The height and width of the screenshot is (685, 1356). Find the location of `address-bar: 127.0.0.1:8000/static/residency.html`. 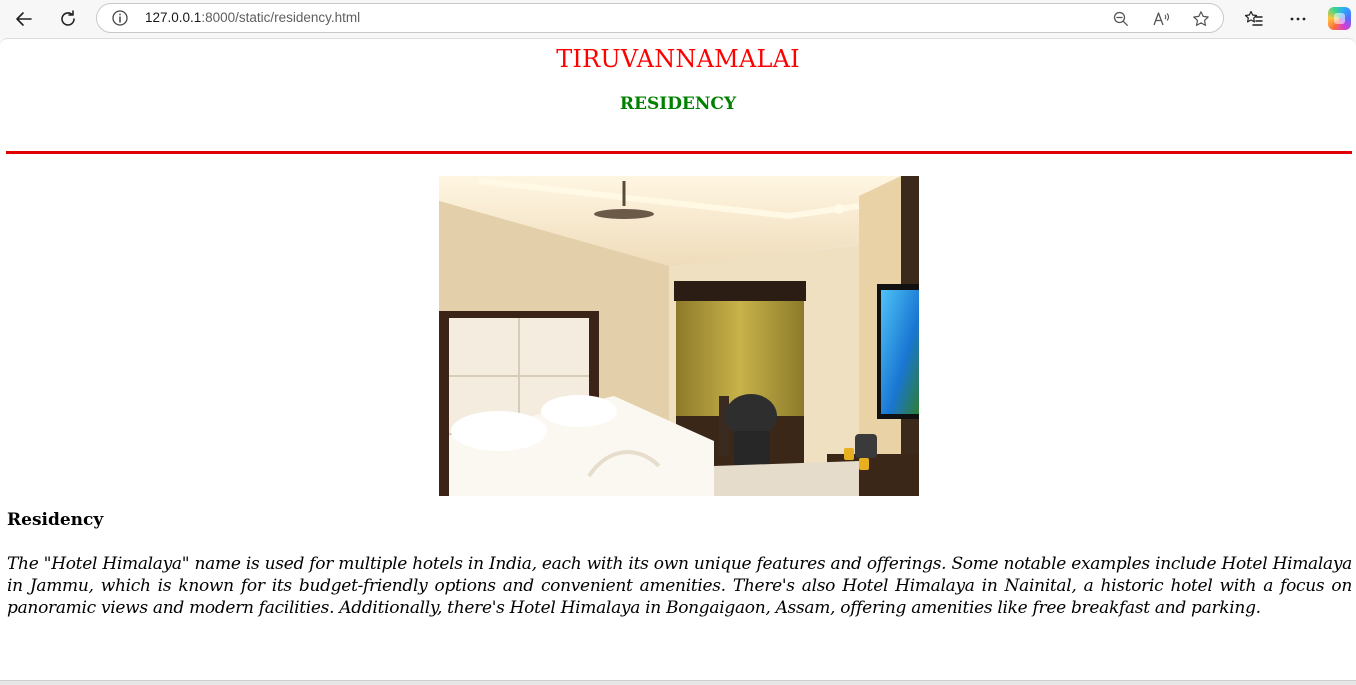

address-bar: 127.0.0.1:8000/static/residency.html is located at coordinates (660, 18).